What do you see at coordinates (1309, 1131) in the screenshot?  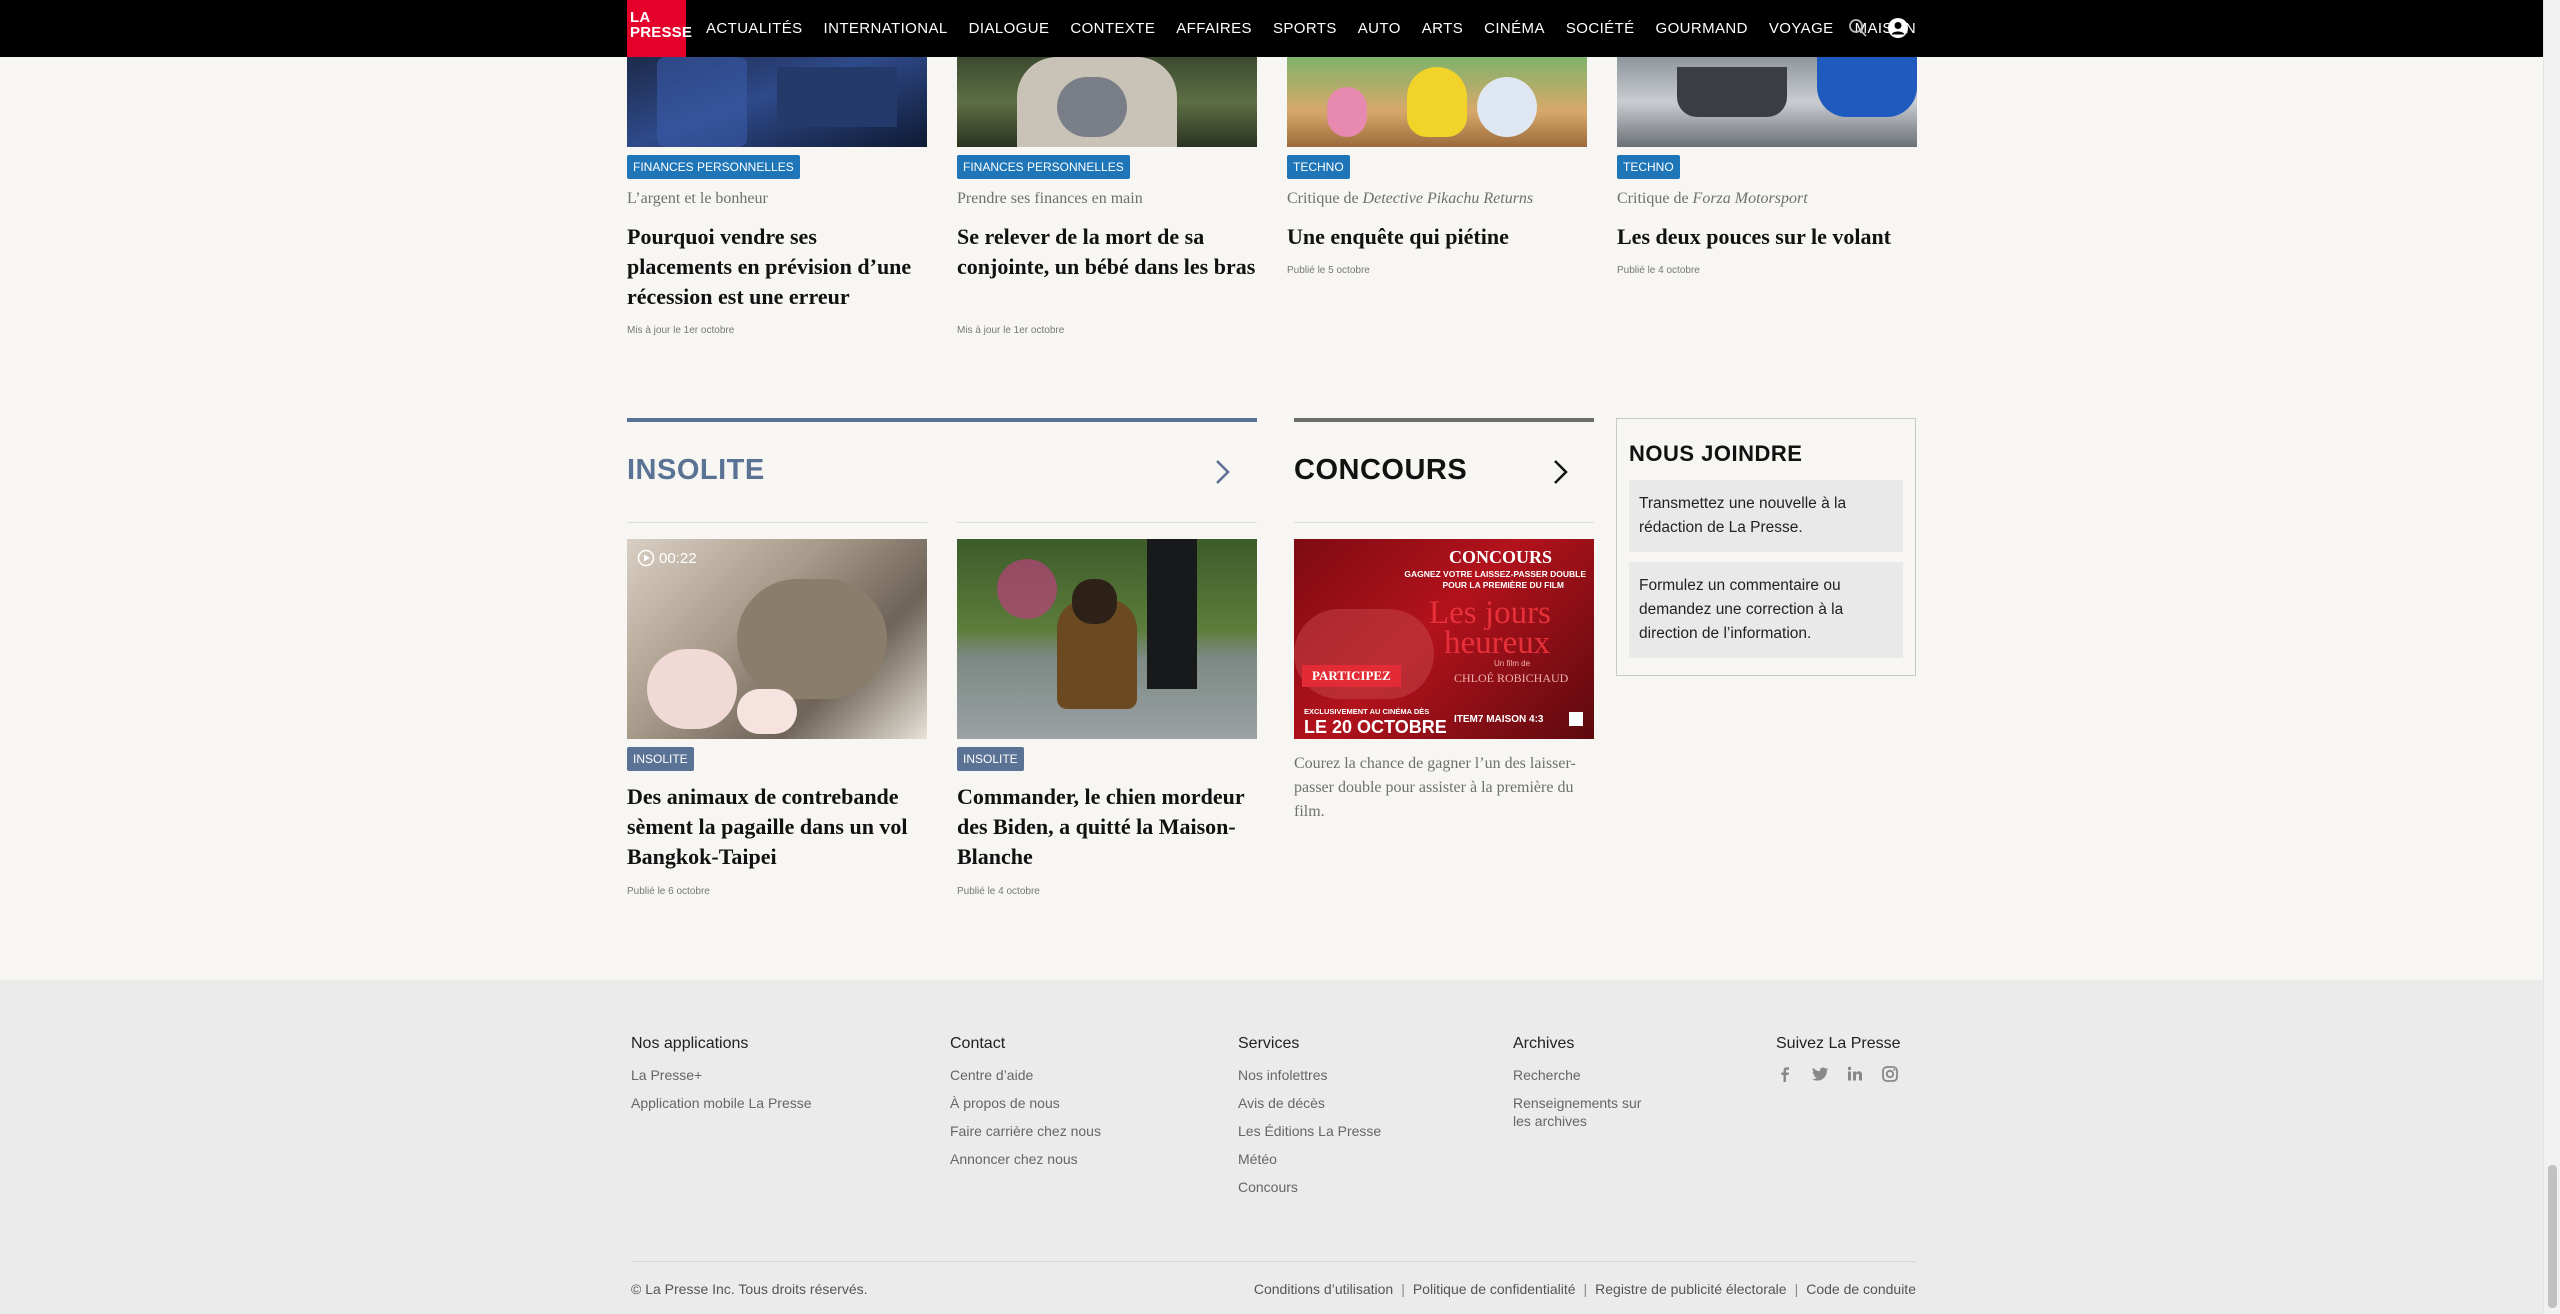 I see `footer-link: Les Éditions La Presse` at bounding box center [1309, 1131].